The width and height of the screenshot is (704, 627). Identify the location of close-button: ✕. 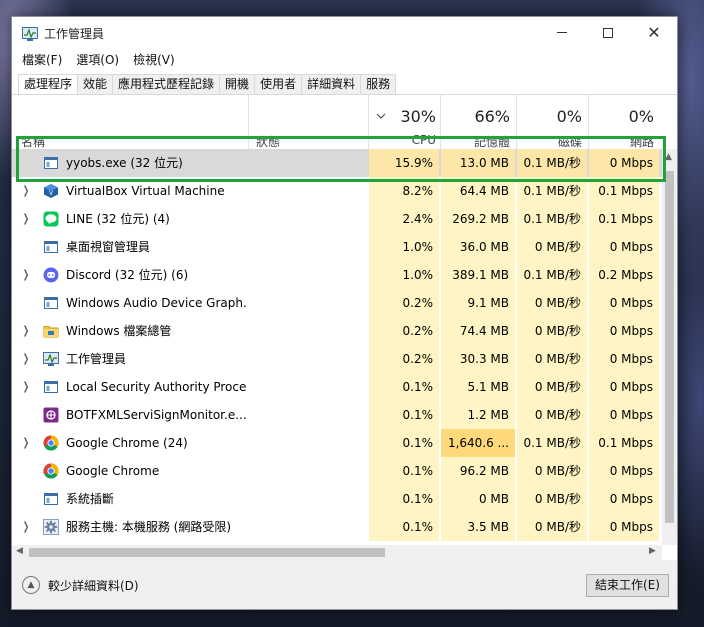
(654, 32).